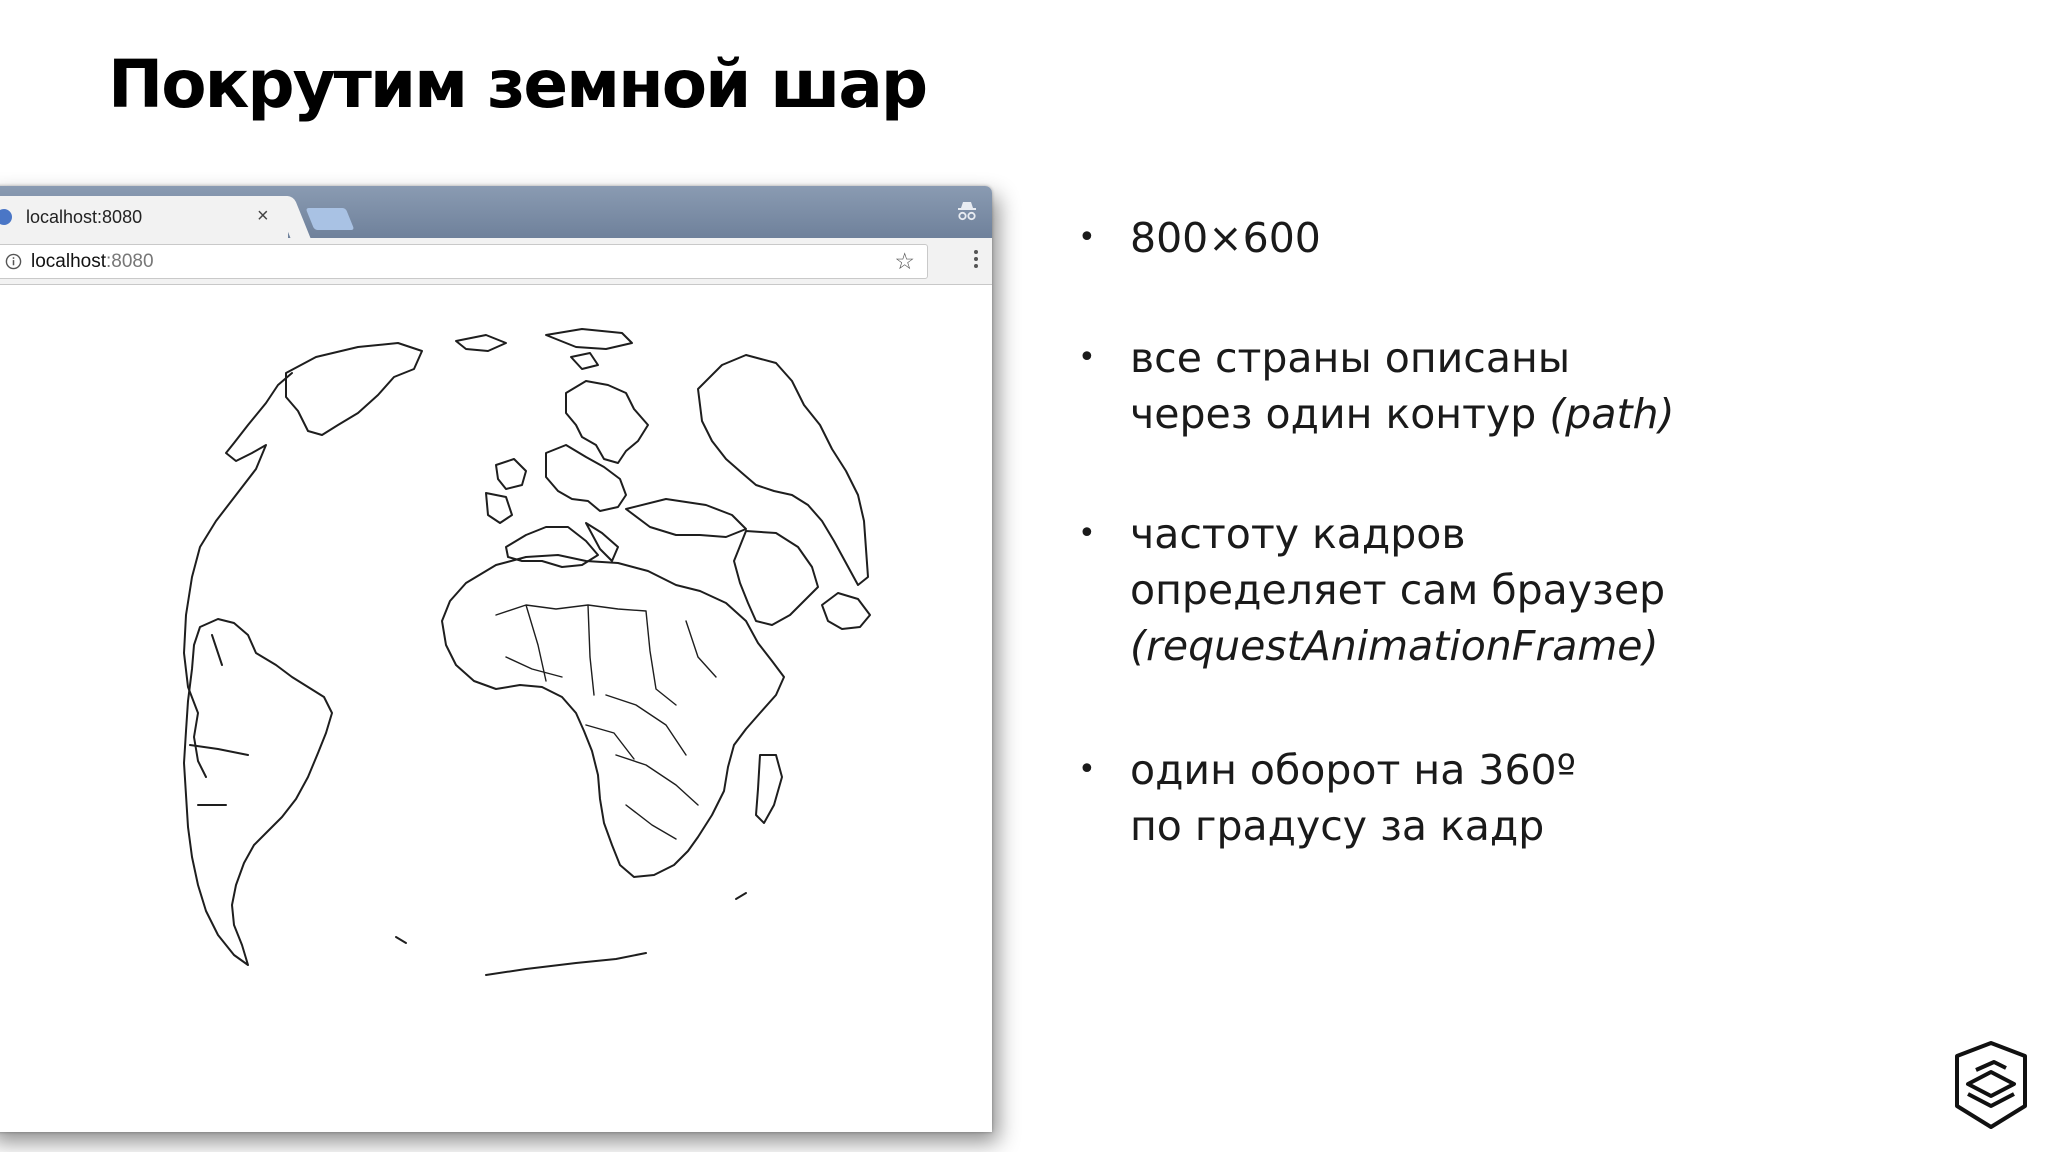  I want to click on bullet-line-text: через один контур, so click(1340, 414).